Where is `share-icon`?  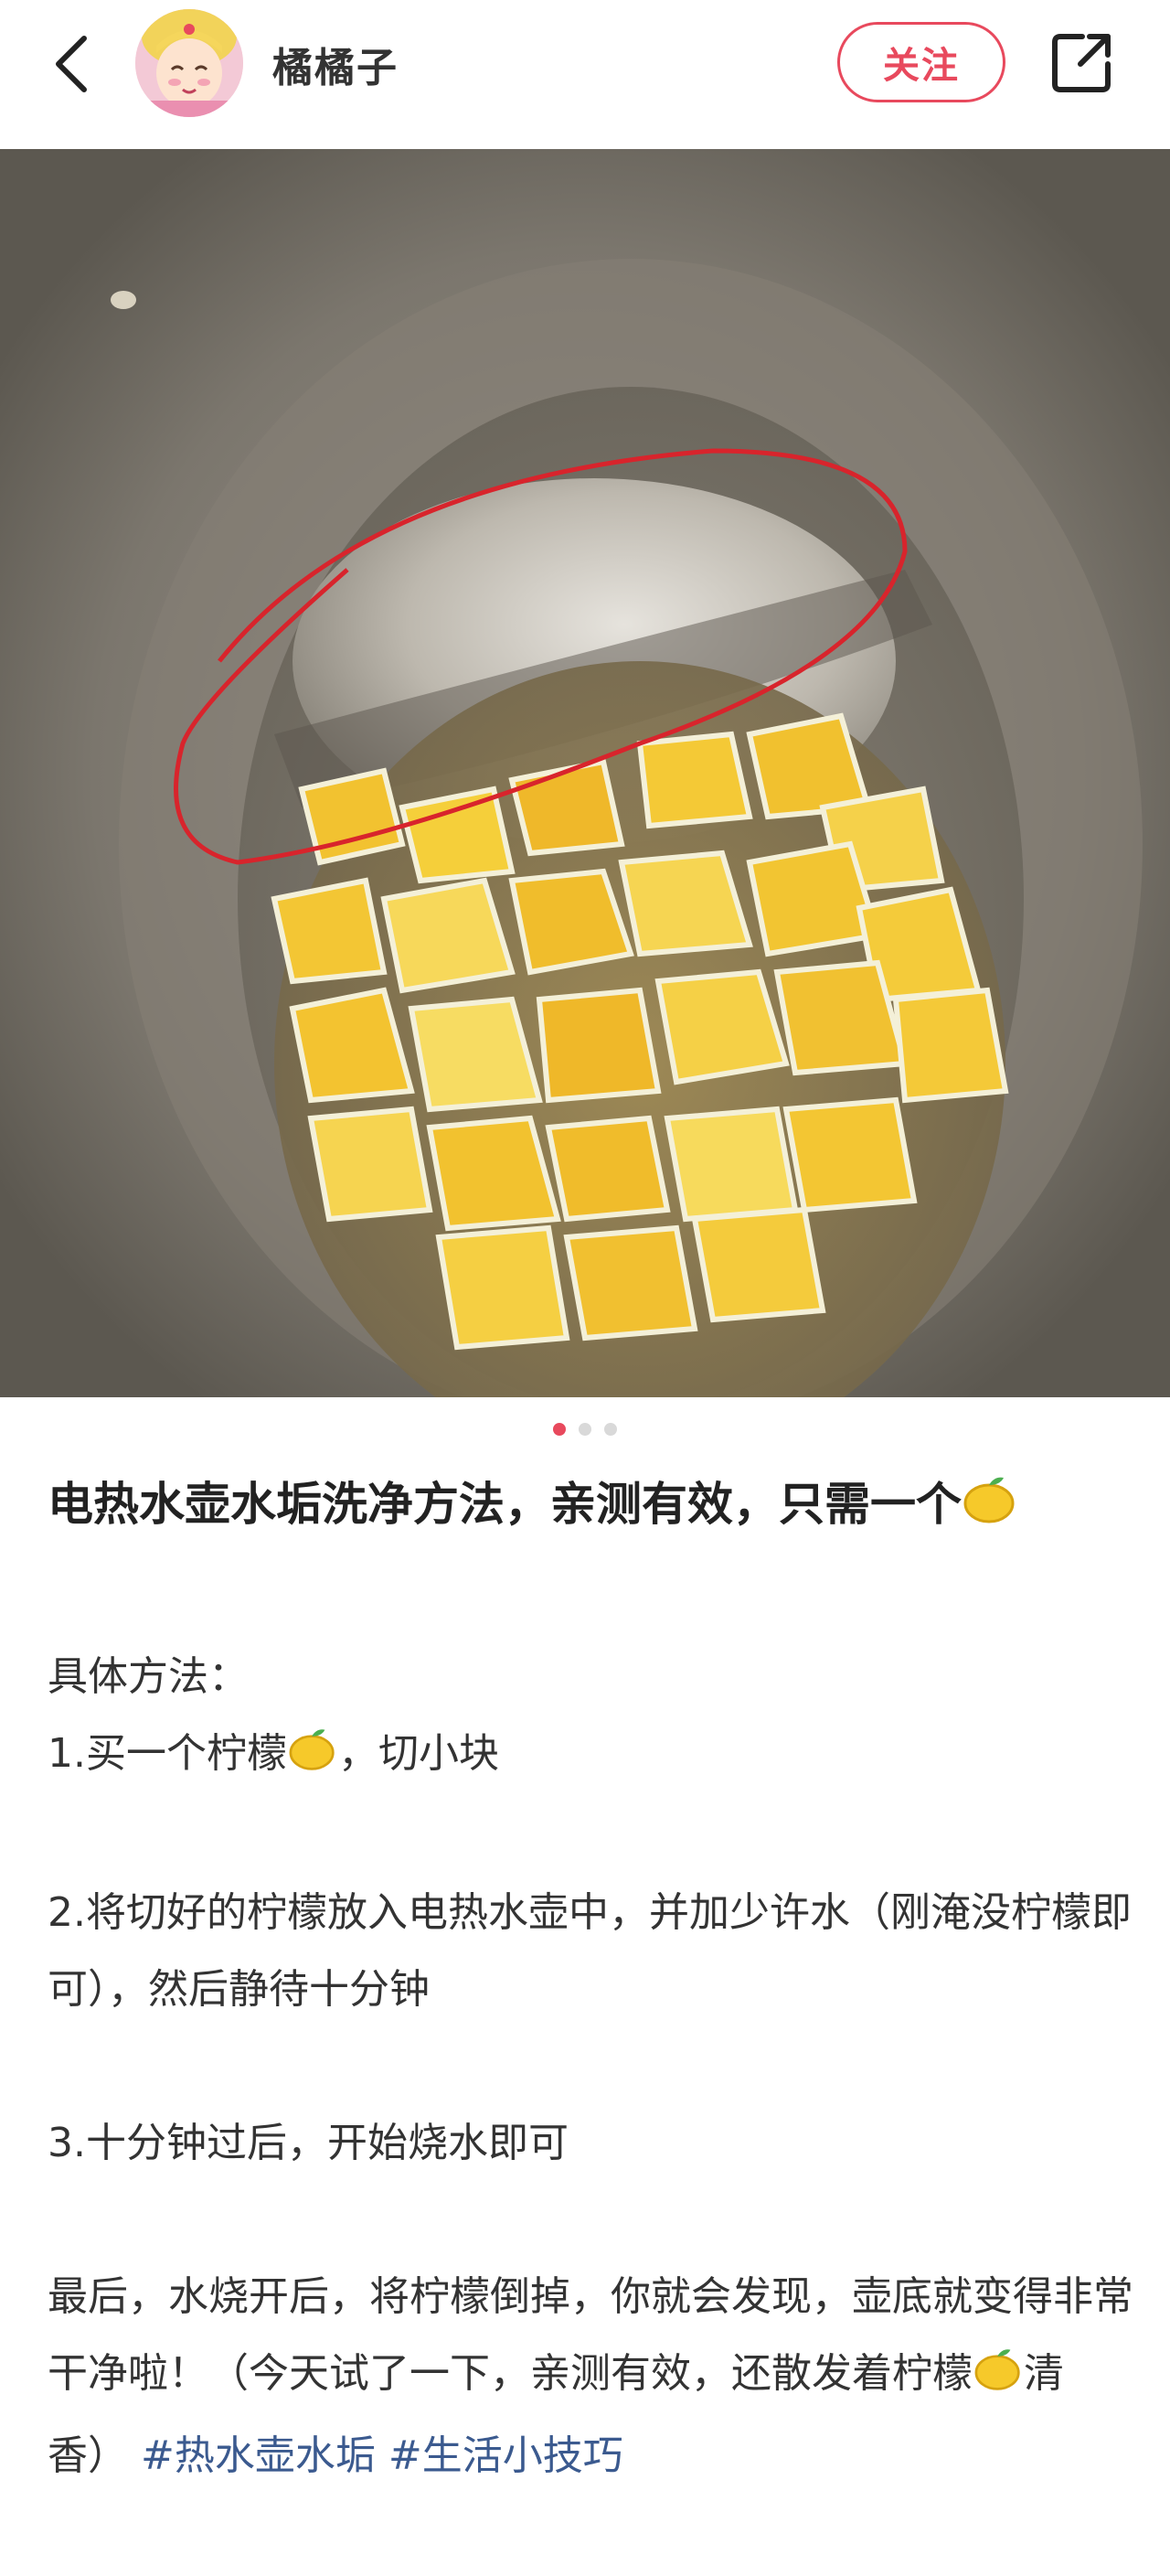 share-icon is located at coordinates (1081, 63).